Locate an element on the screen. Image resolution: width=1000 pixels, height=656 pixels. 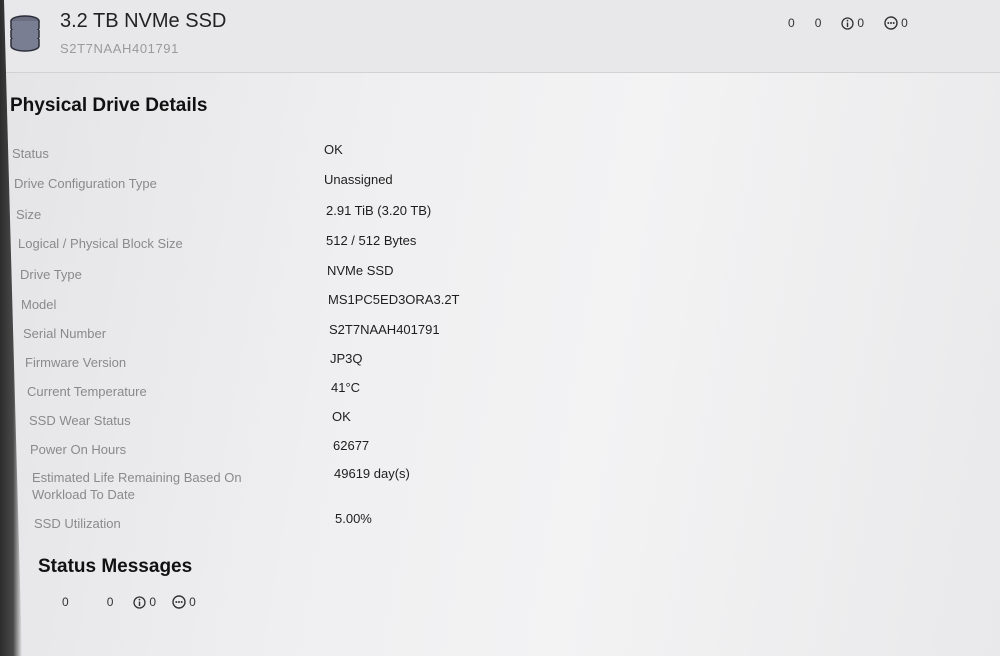
value-block-size: 512 / 512 Bytes is located at coordinates (371, 240).